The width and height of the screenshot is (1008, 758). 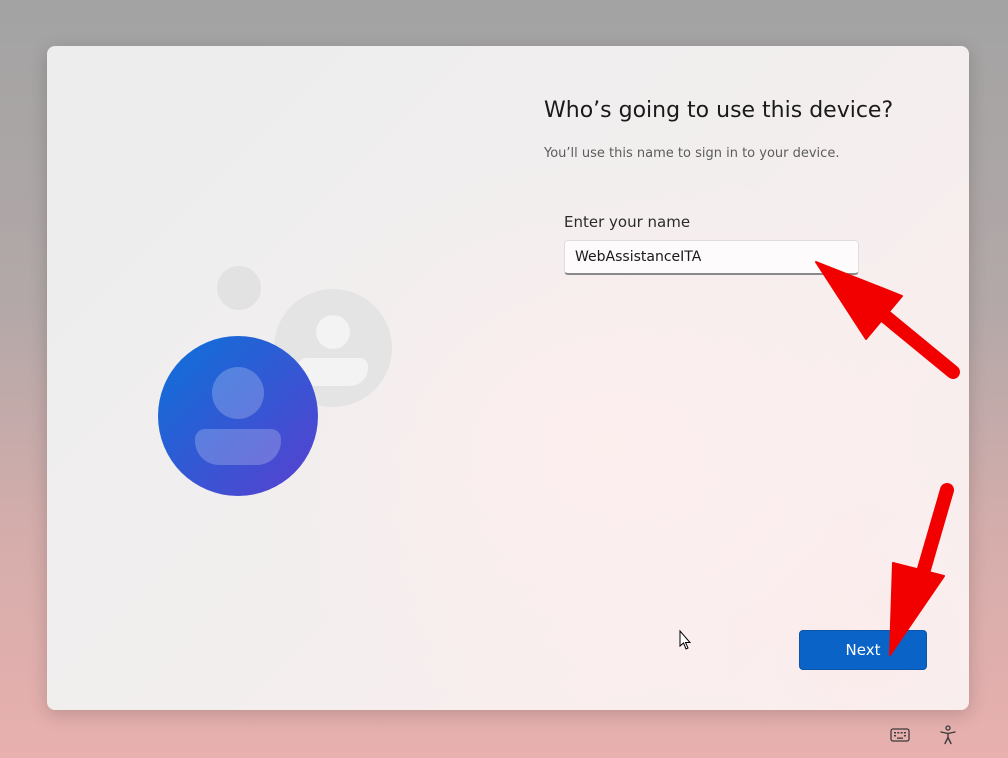 What do you see at coordinates (238, 416) in the screenshot?
I see `user-avatar-icon` at bounding box center [238, 416].